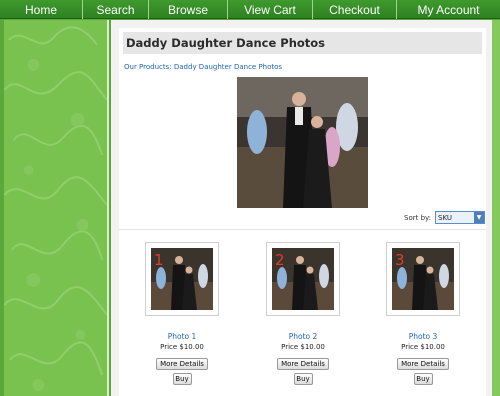 Image resolution: width=500 pixels, height=396 pixels. I want to click on product-number-badge: 1, so click(159, 260).